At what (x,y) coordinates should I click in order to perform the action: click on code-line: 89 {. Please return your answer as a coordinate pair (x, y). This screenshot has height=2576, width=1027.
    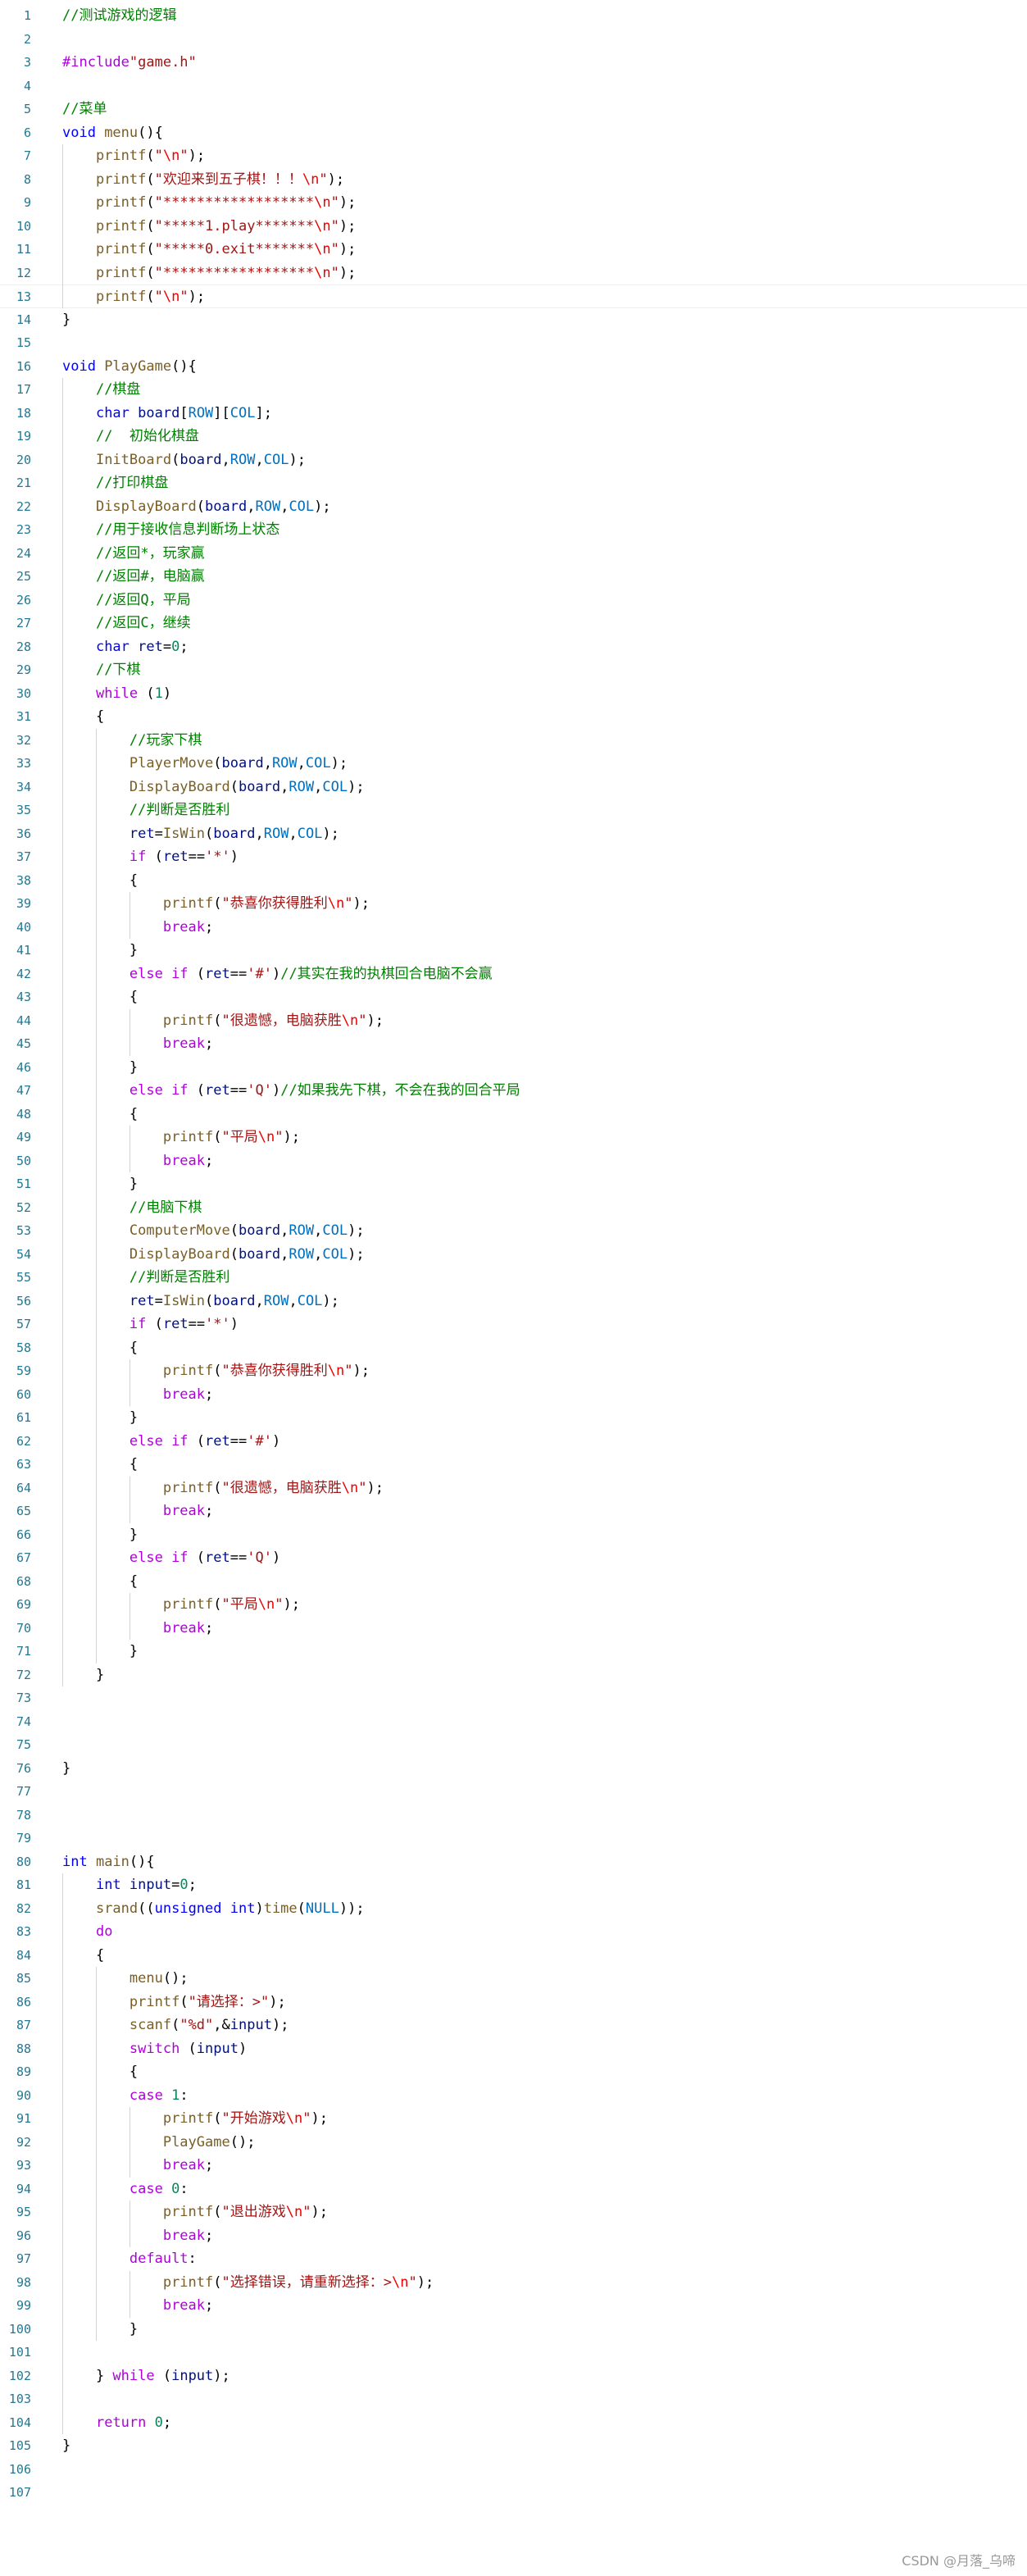
    Looking at the image, I should click on (513, 2072).